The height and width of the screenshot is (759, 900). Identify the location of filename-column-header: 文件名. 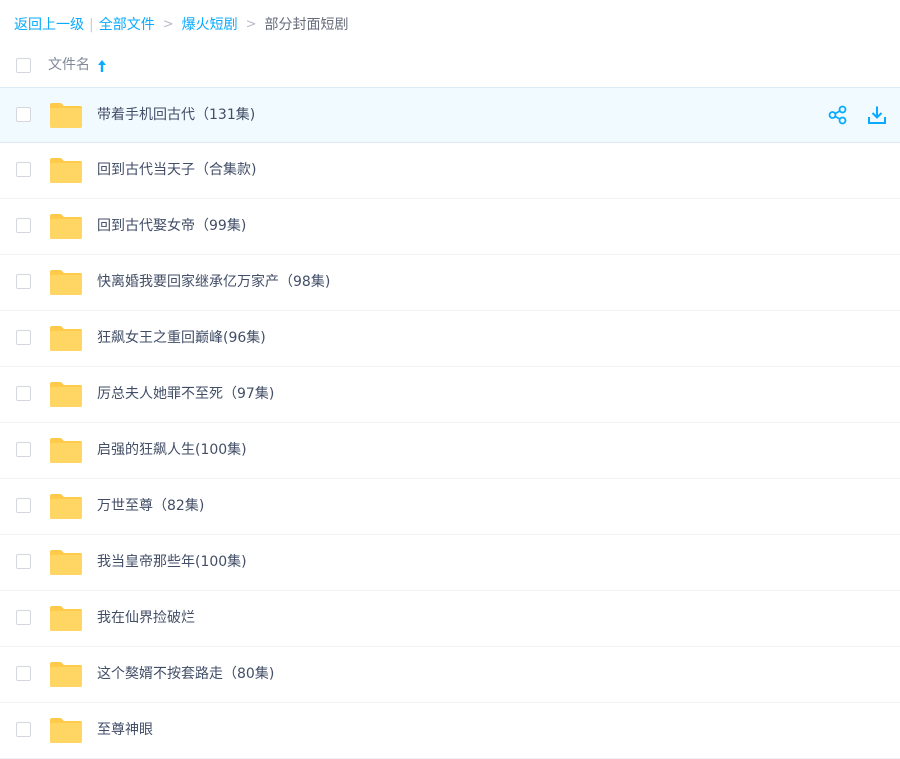
(77, 65).